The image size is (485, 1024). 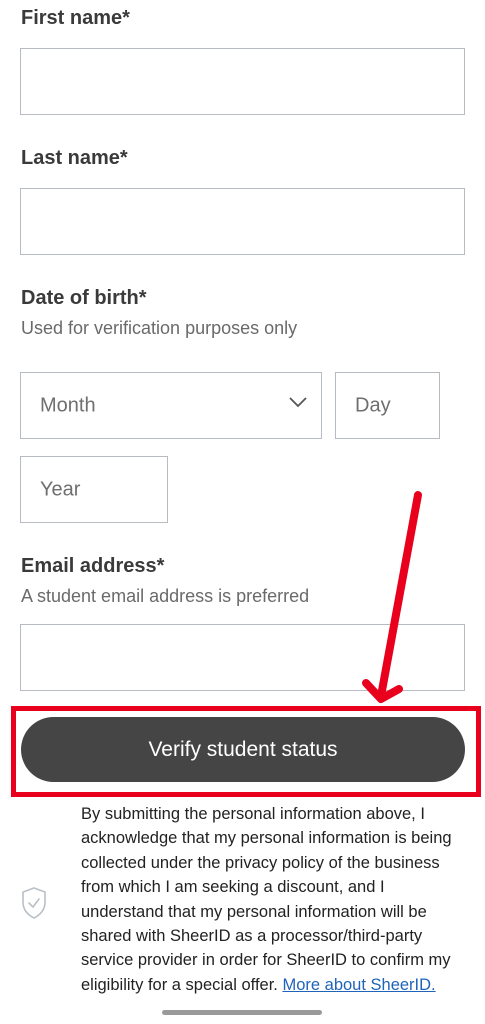 I want to click on verify-button-label: Verify student status, so click(x=243, y=749).